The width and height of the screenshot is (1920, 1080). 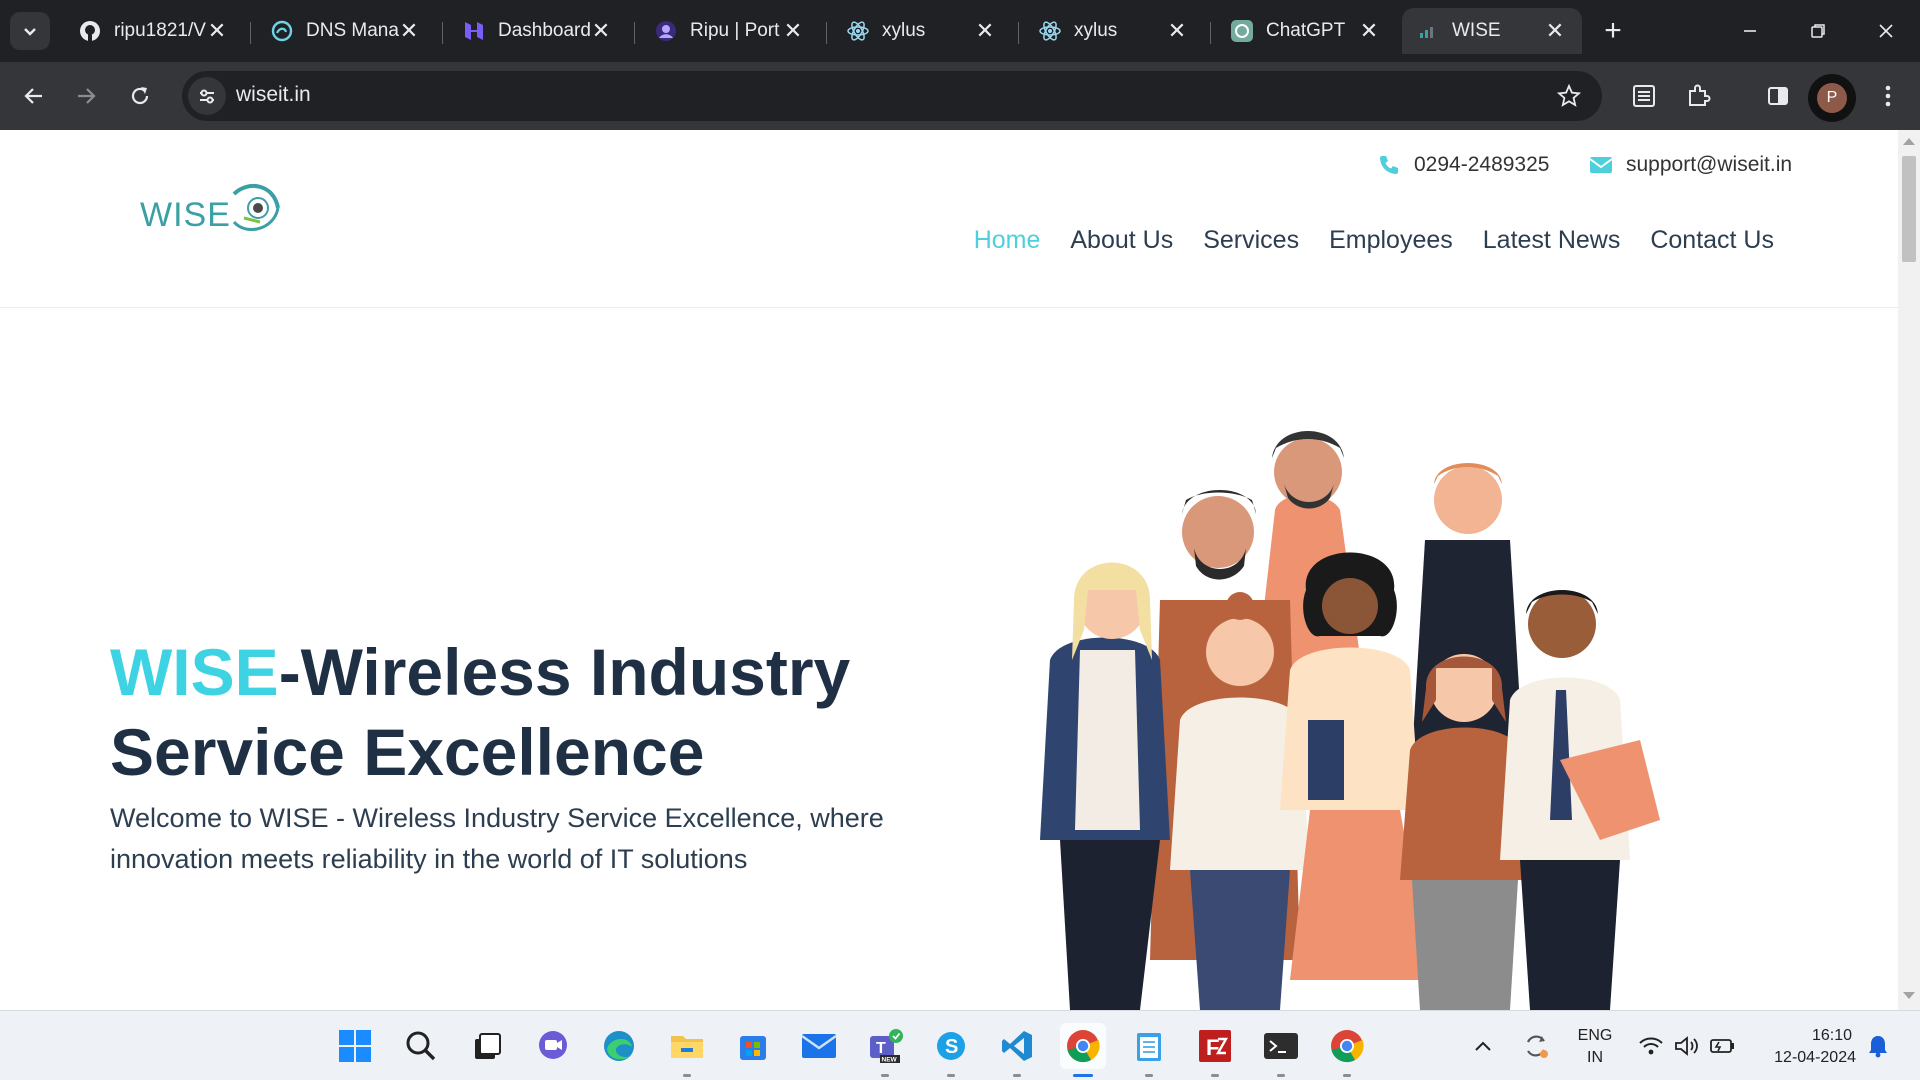 What do you see at coordinates (207, 96) in the screenshot?
I see `site-info-icon` at bounding box center [207, 96].